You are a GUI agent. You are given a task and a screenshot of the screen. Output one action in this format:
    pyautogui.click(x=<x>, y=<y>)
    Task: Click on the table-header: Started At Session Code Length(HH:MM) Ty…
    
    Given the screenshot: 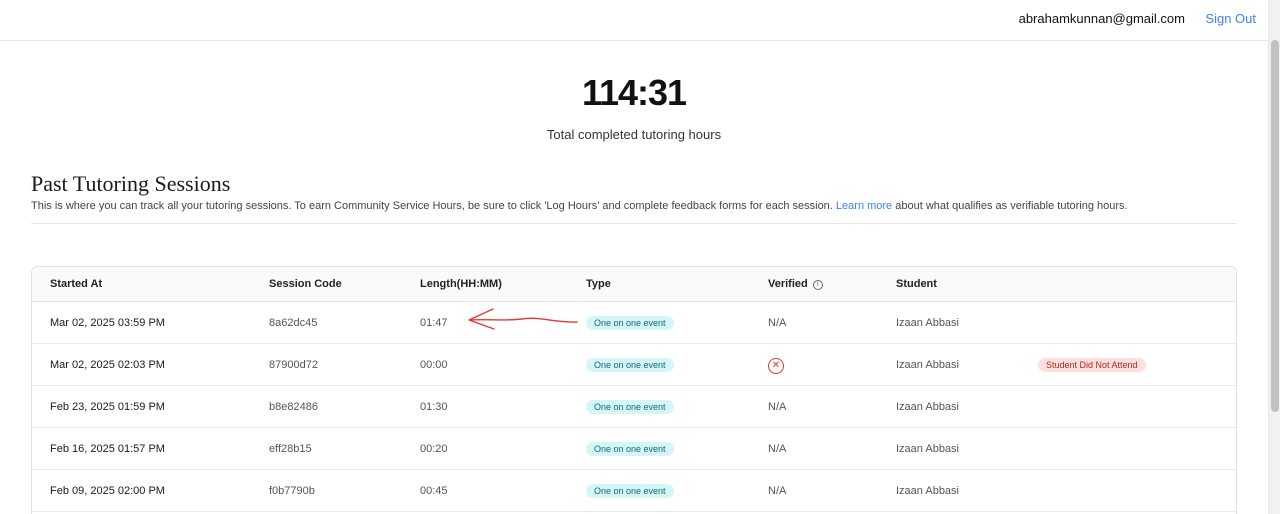 What is the action you would take?
    pyautogui.click(x=634, y=284)
    